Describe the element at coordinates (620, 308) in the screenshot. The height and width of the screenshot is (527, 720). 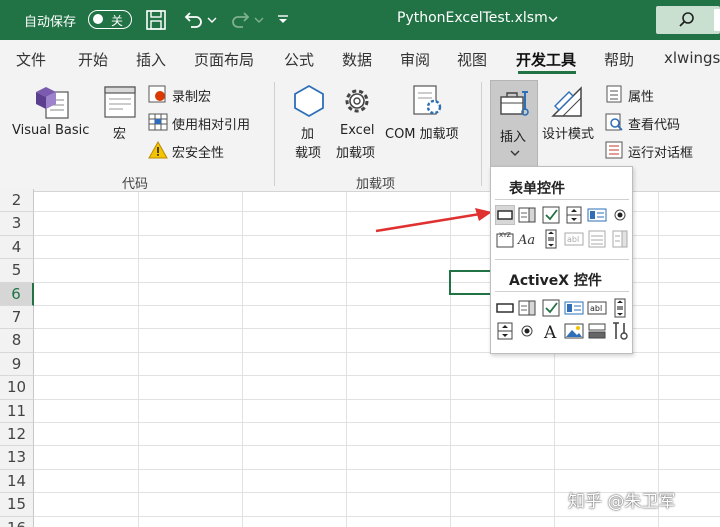
I see `activex-scroll-bar-icon` at that location.